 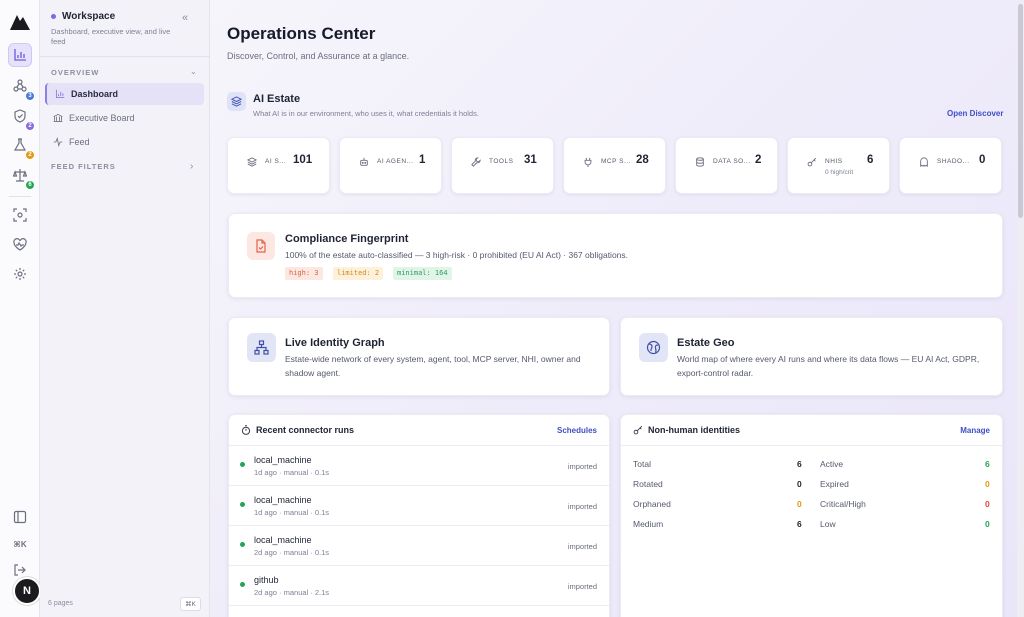 What do you see at coordinates (111, 36) in the screenshot?
I see `workspace-subtitle: Dashboard, executive view, and live feed` at bounding box center [111, 36].